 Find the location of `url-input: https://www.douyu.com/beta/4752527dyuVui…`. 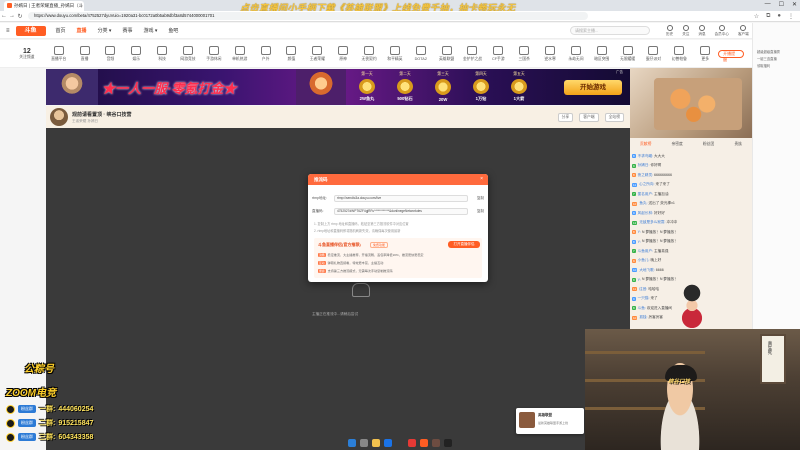

url-input: https://www.douyu.com/beta/4752527dyuVui… is located at coordinates (308, 16).